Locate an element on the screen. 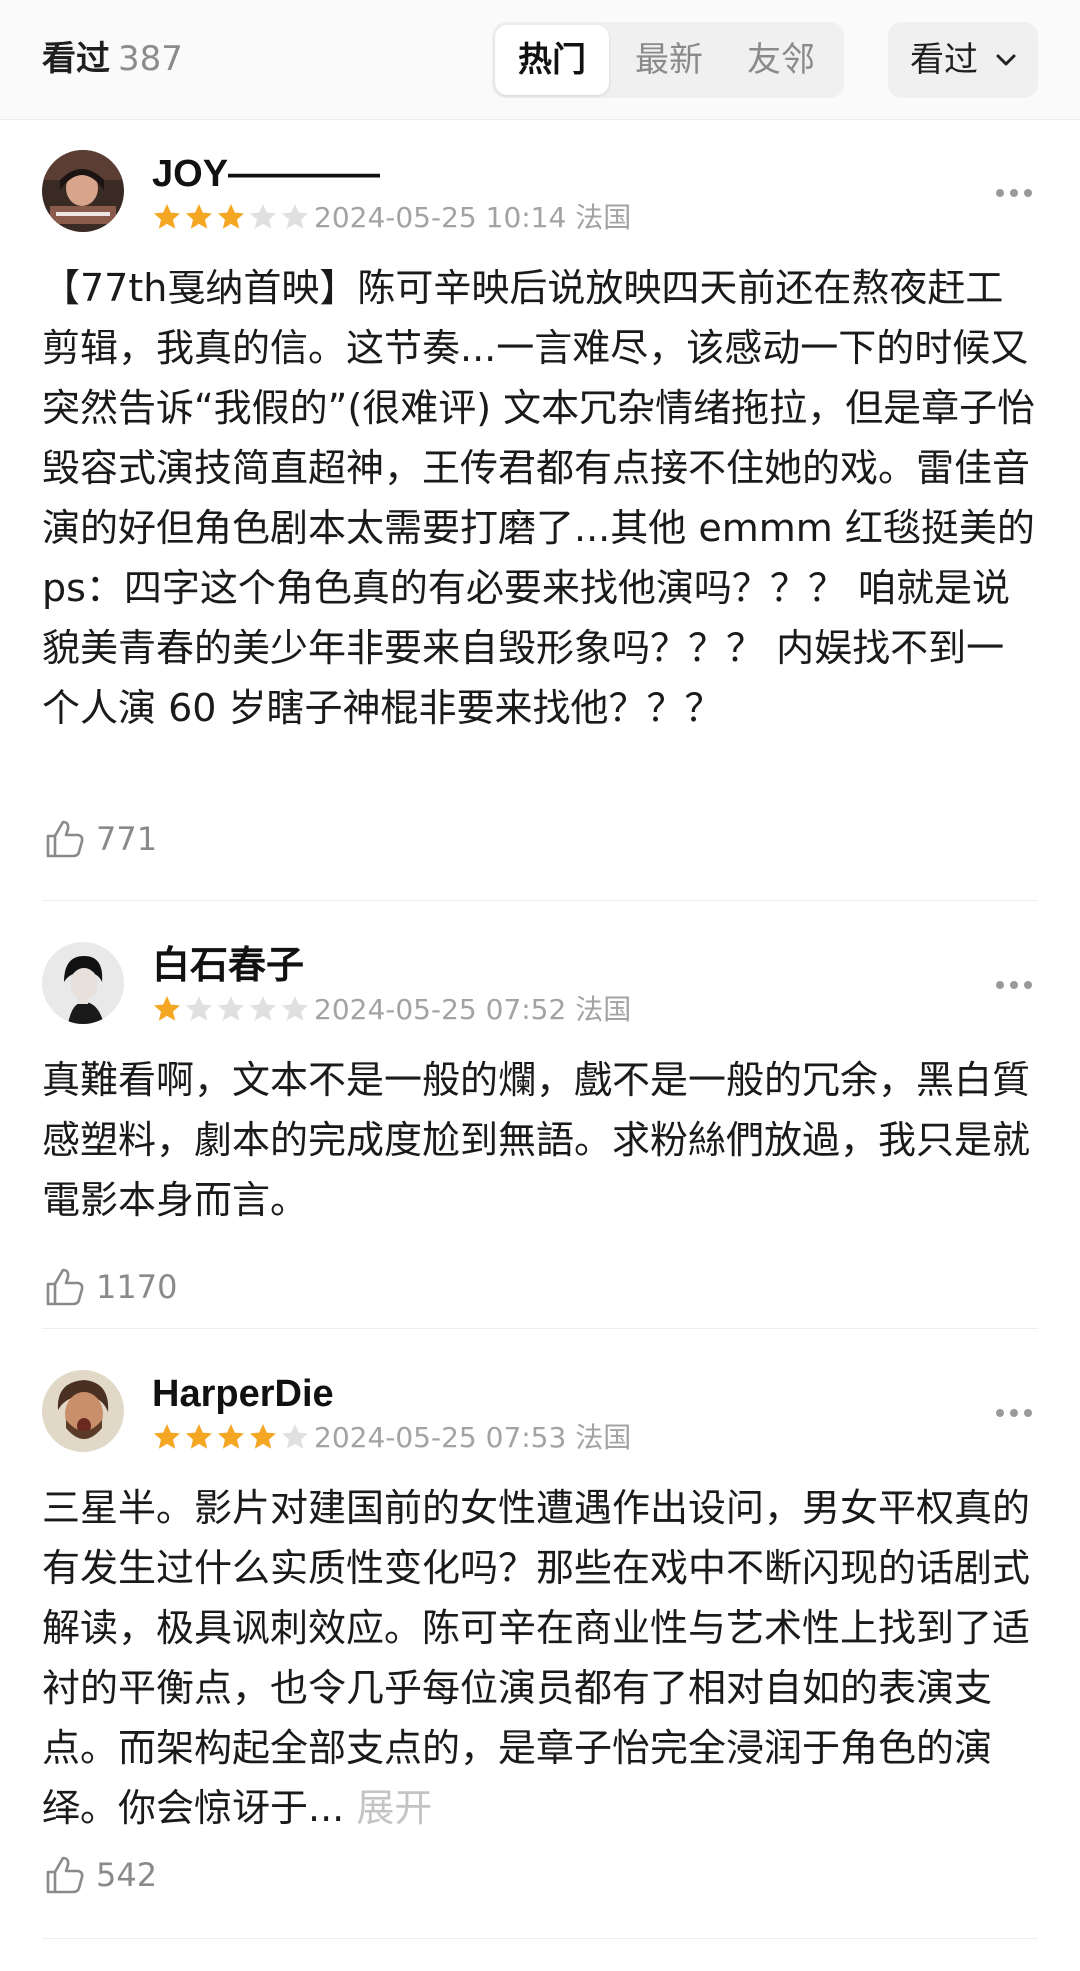 Image resolution: width=1080 pixels, height=1971 pixels. chevron-down-icon is located at coordinates (1006, 60).